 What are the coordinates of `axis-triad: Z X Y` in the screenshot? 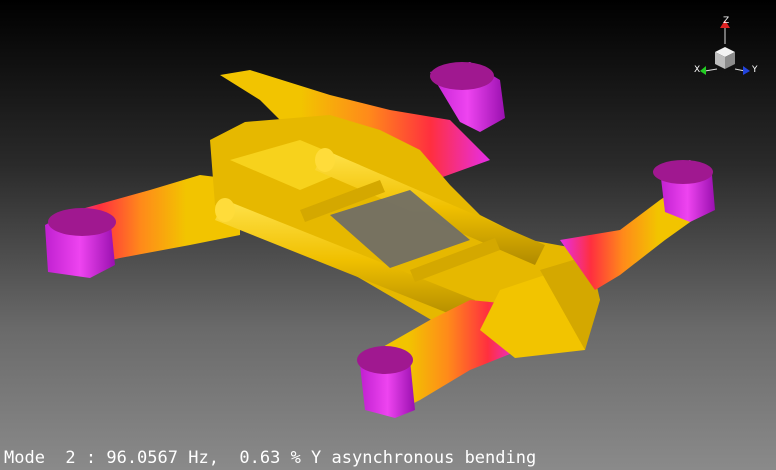 It's located at (730, 49).